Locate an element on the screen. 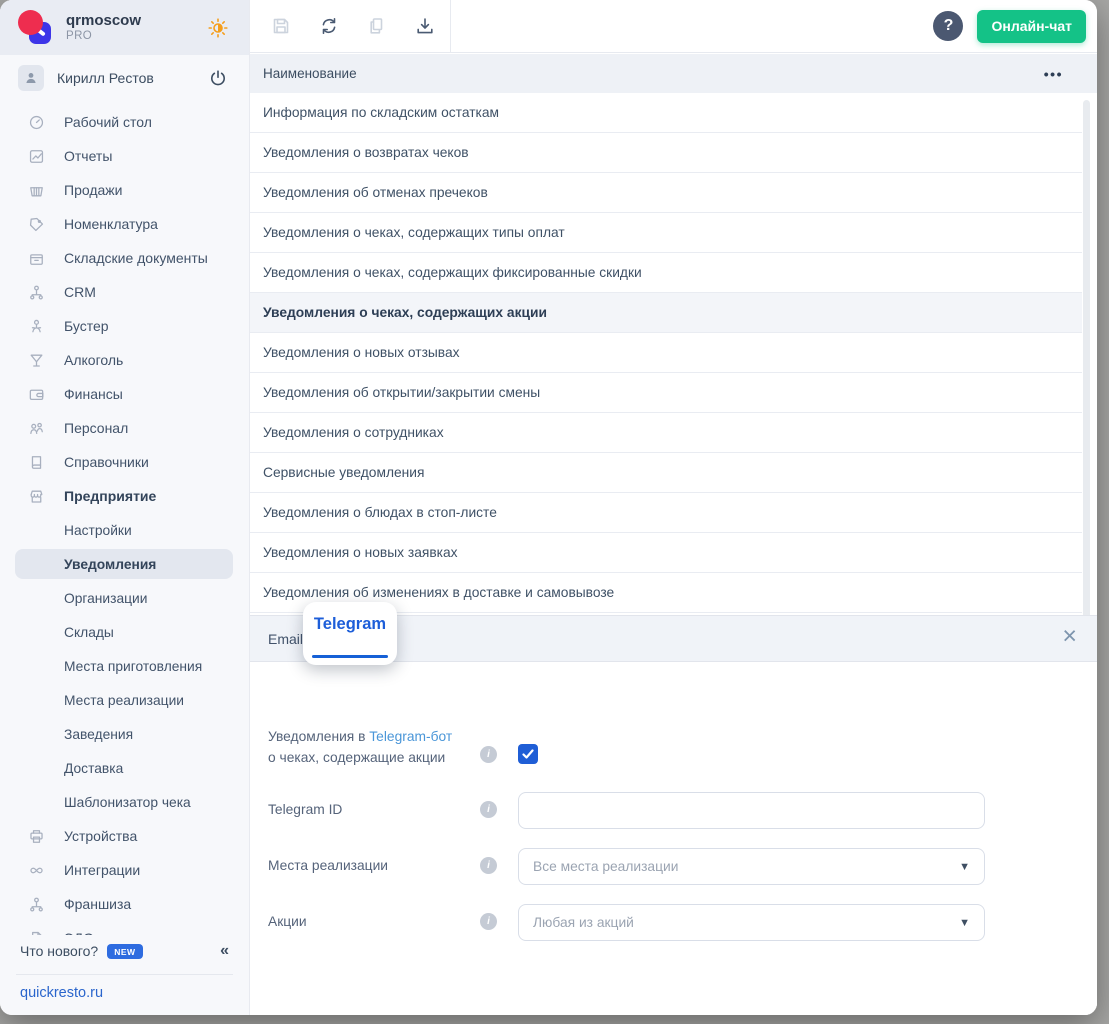 The image size is (1109, 1024). whats-new-row: Что нового? NEW « is located at coordinates (124, 951).